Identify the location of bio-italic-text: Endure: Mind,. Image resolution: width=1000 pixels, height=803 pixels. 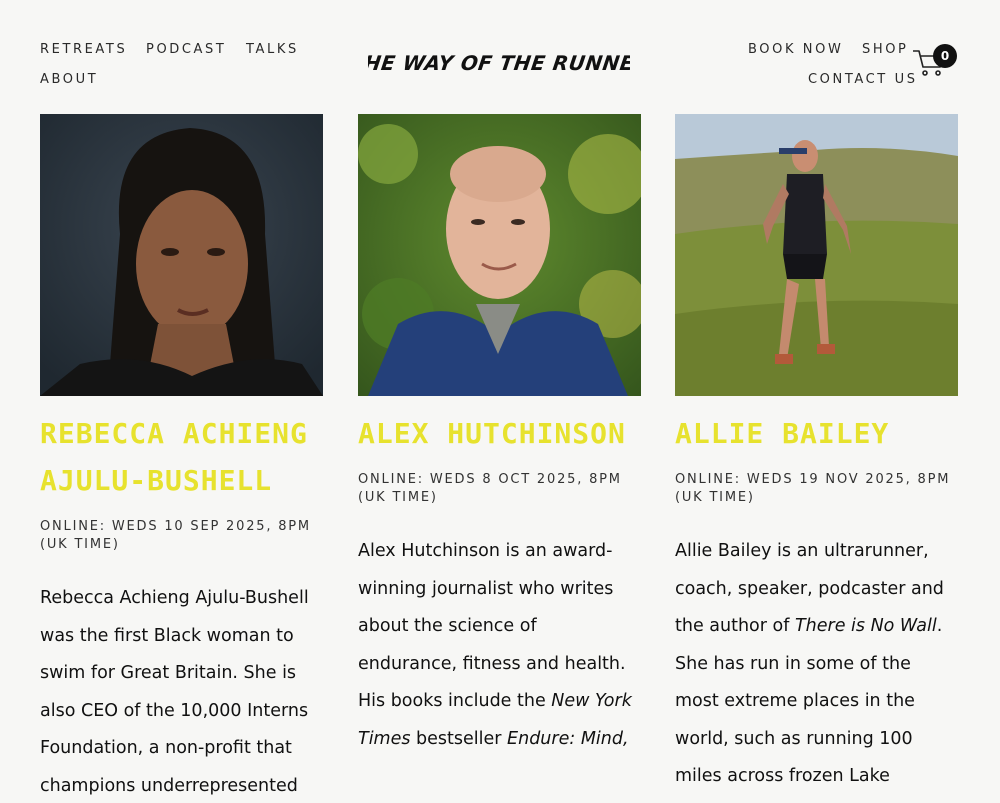
(568, 738).